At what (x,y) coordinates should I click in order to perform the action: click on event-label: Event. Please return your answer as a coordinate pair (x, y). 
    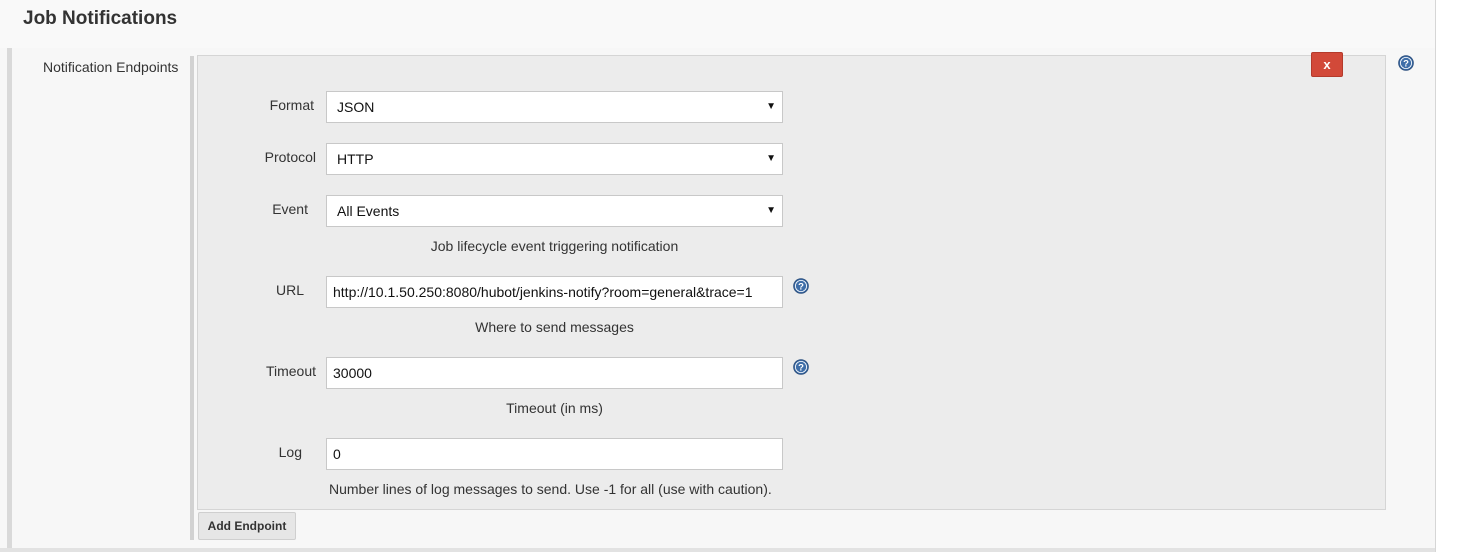
    Looking at the image, I should click on (290, 209).